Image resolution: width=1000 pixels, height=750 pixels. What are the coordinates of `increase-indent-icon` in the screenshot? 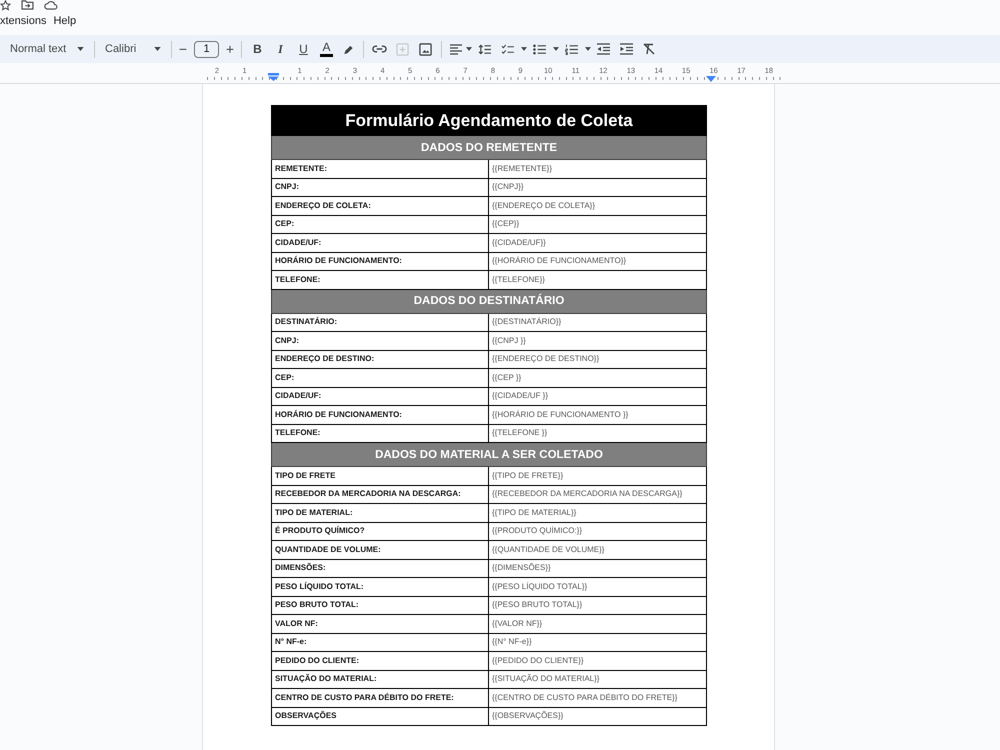 It's located at (626, 49).